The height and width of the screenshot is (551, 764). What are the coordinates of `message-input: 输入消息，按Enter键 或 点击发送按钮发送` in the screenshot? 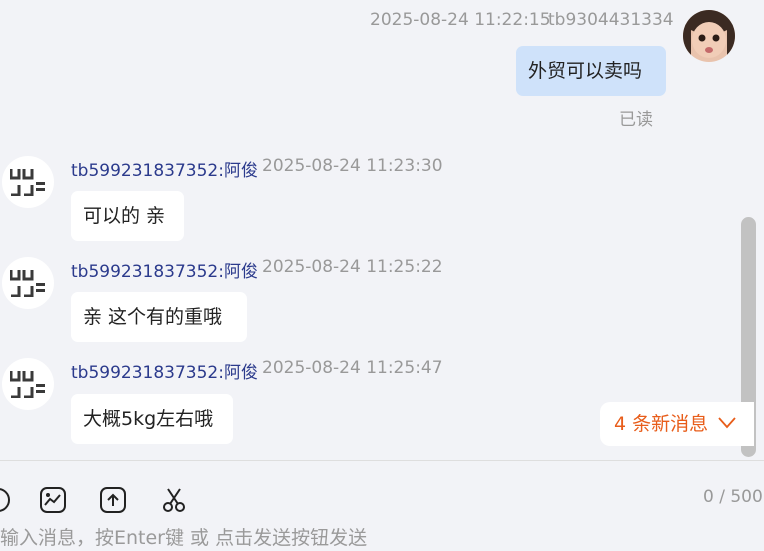 It's located at (183, 536).